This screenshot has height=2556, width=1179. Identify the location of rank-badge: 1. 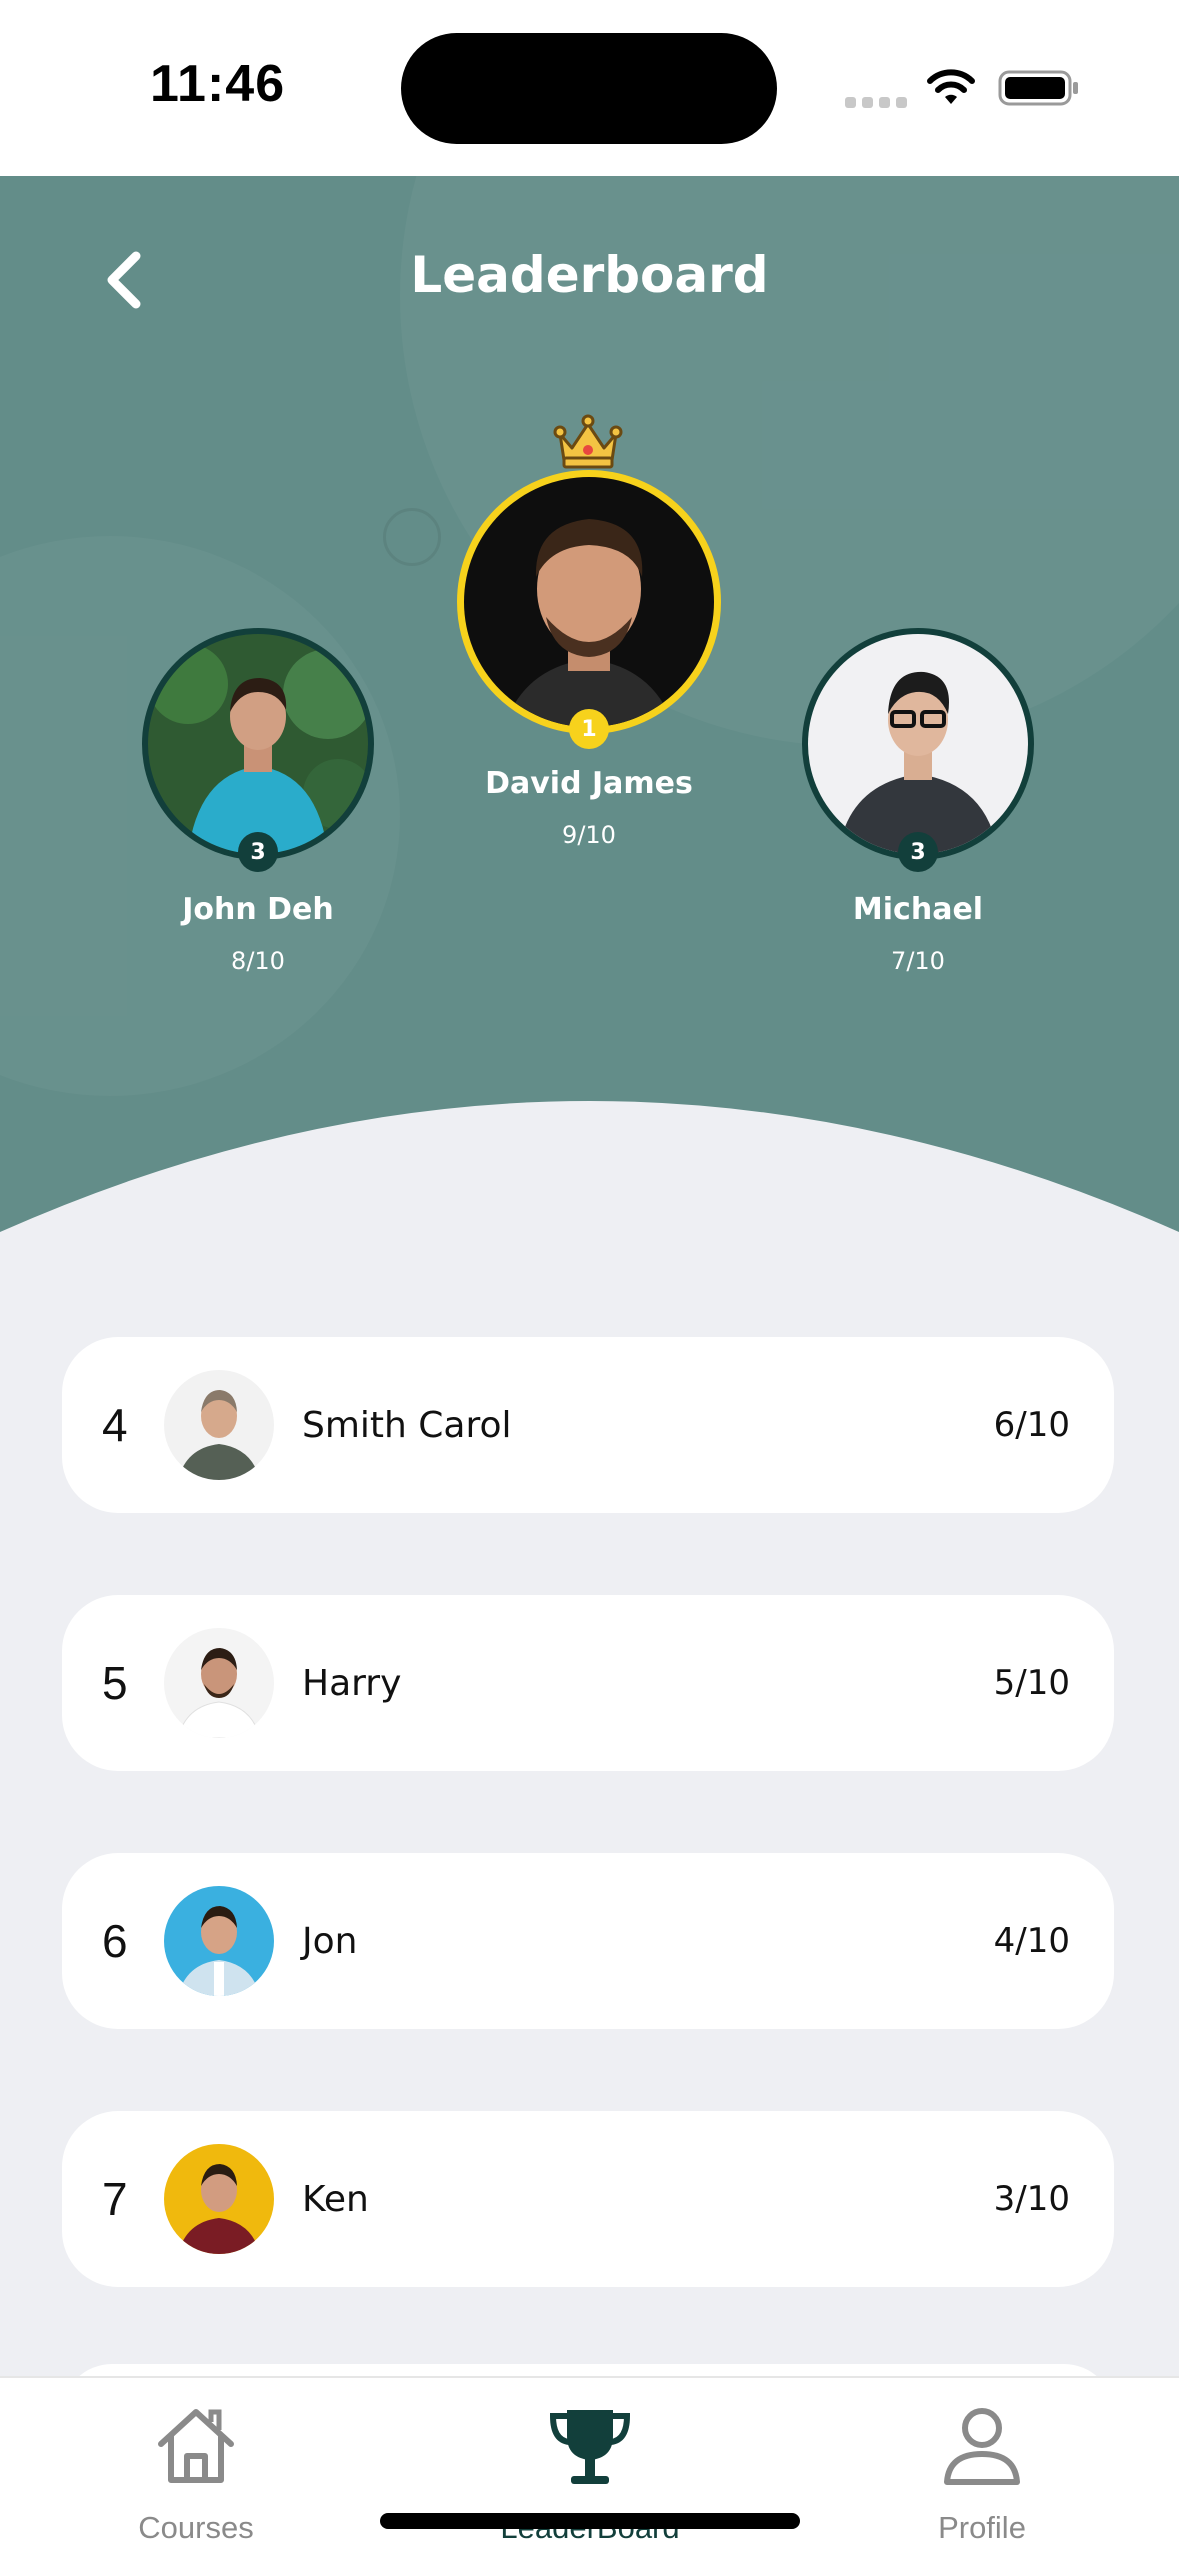
(589, 729).